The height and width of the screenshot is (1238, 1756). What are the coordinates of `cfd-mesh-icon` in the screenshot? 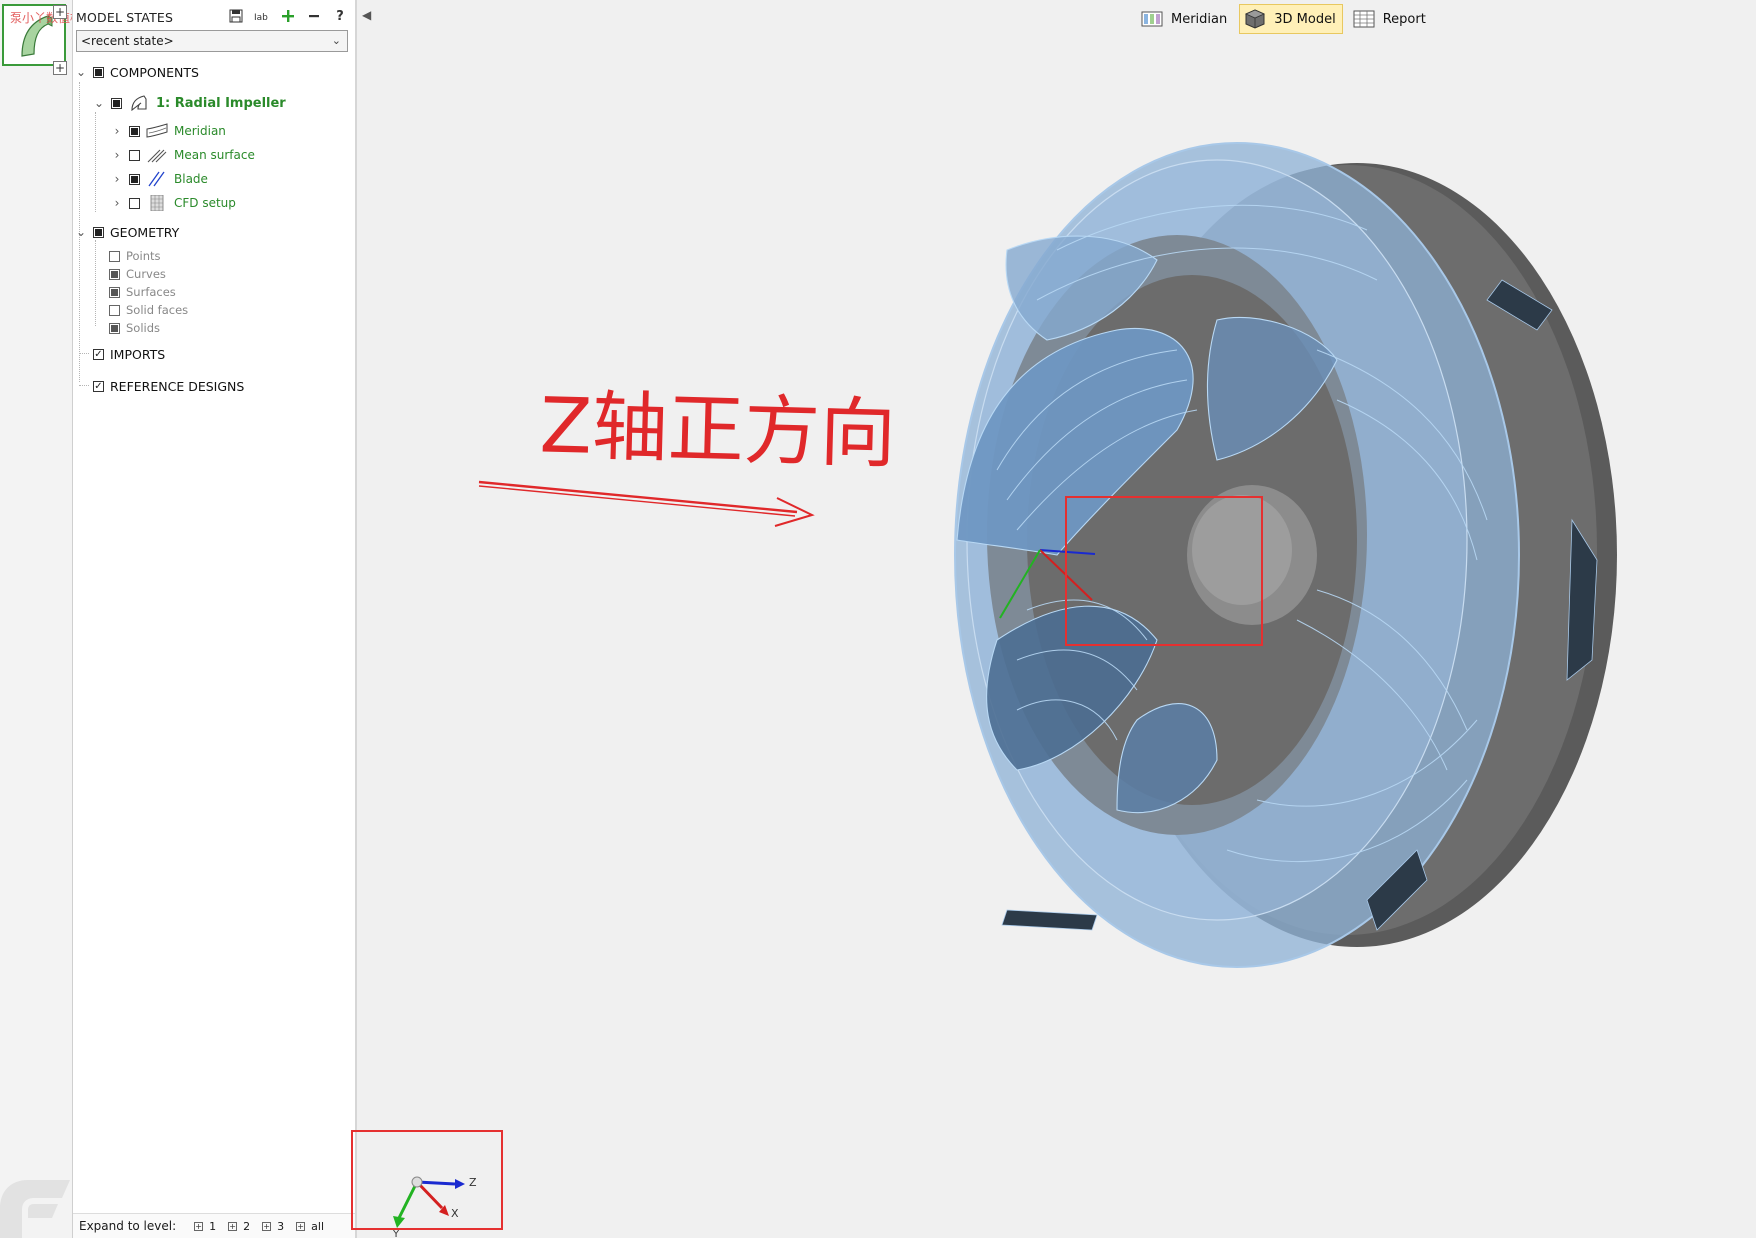 It's located at (157, 203).